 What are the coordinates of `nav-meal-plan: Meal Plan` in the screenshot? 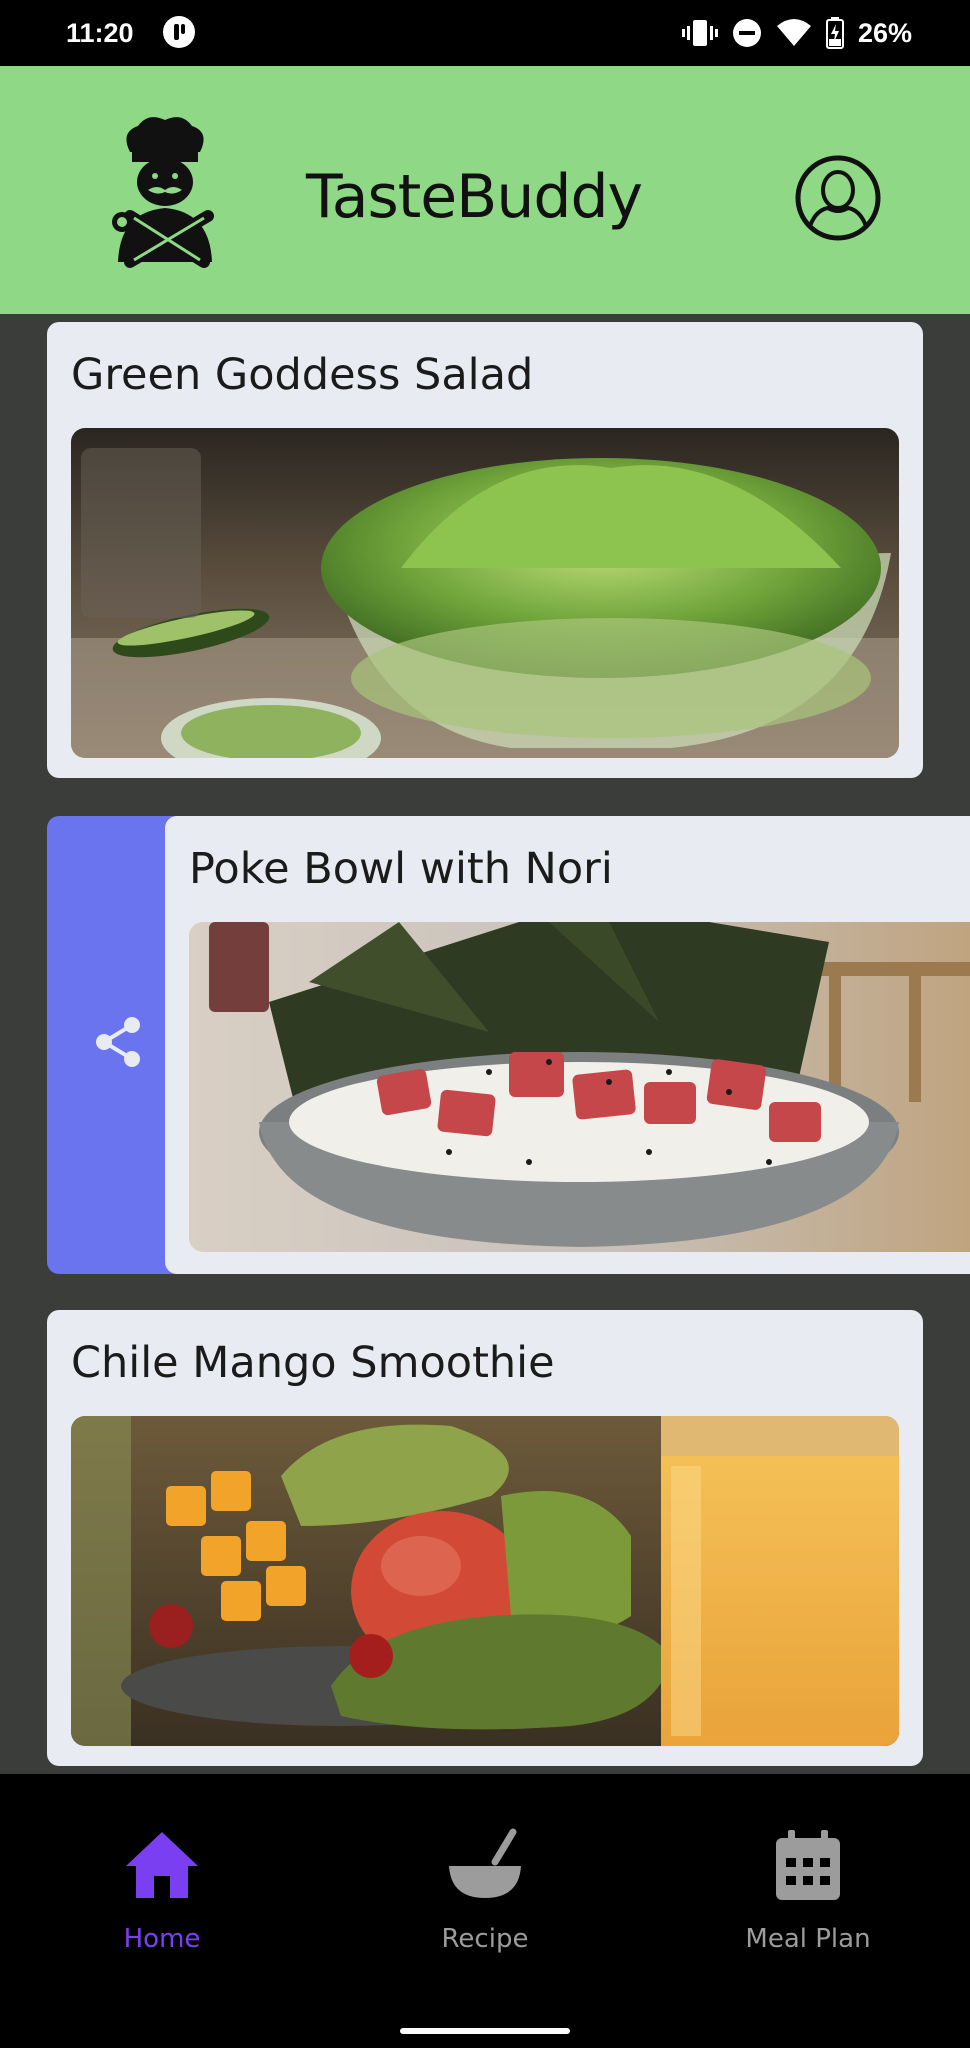 It's located at (808, 1884).